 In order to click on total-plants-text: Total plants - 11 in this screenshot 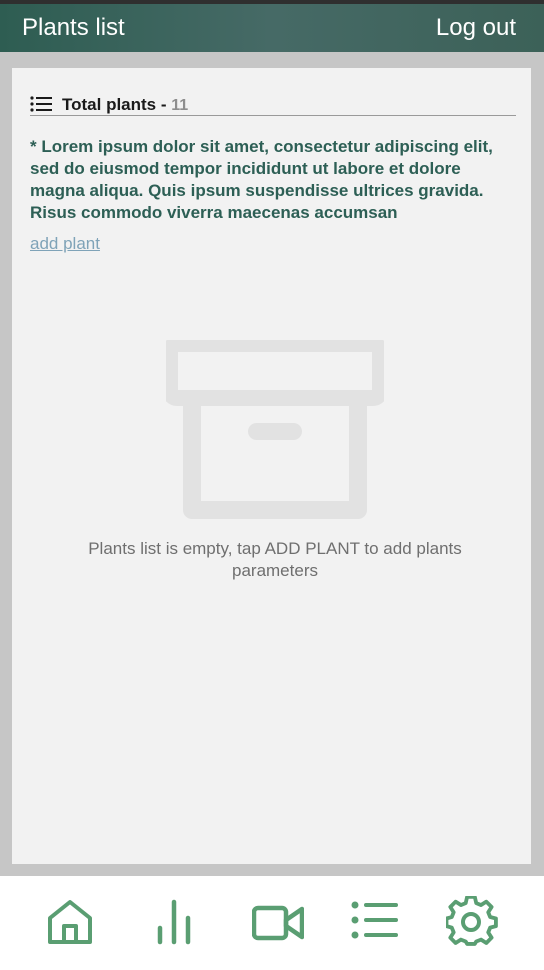, I will do `click(125, 105)`.